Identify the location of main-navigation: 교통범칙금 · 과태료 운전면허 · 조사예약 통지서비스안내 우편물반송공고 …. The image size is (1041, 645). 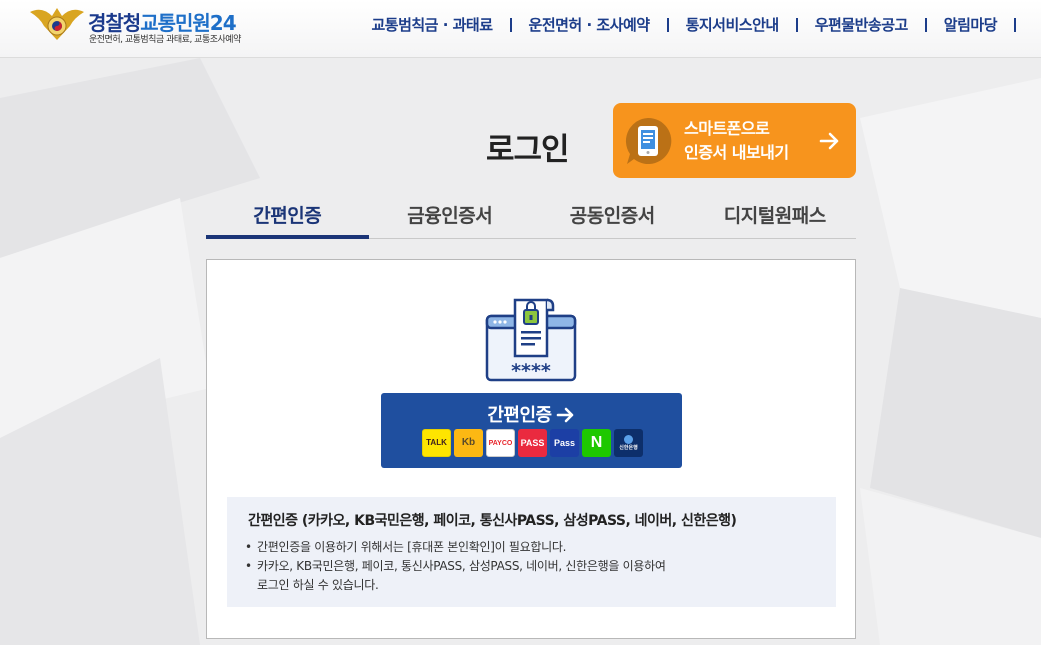
(702, 24).